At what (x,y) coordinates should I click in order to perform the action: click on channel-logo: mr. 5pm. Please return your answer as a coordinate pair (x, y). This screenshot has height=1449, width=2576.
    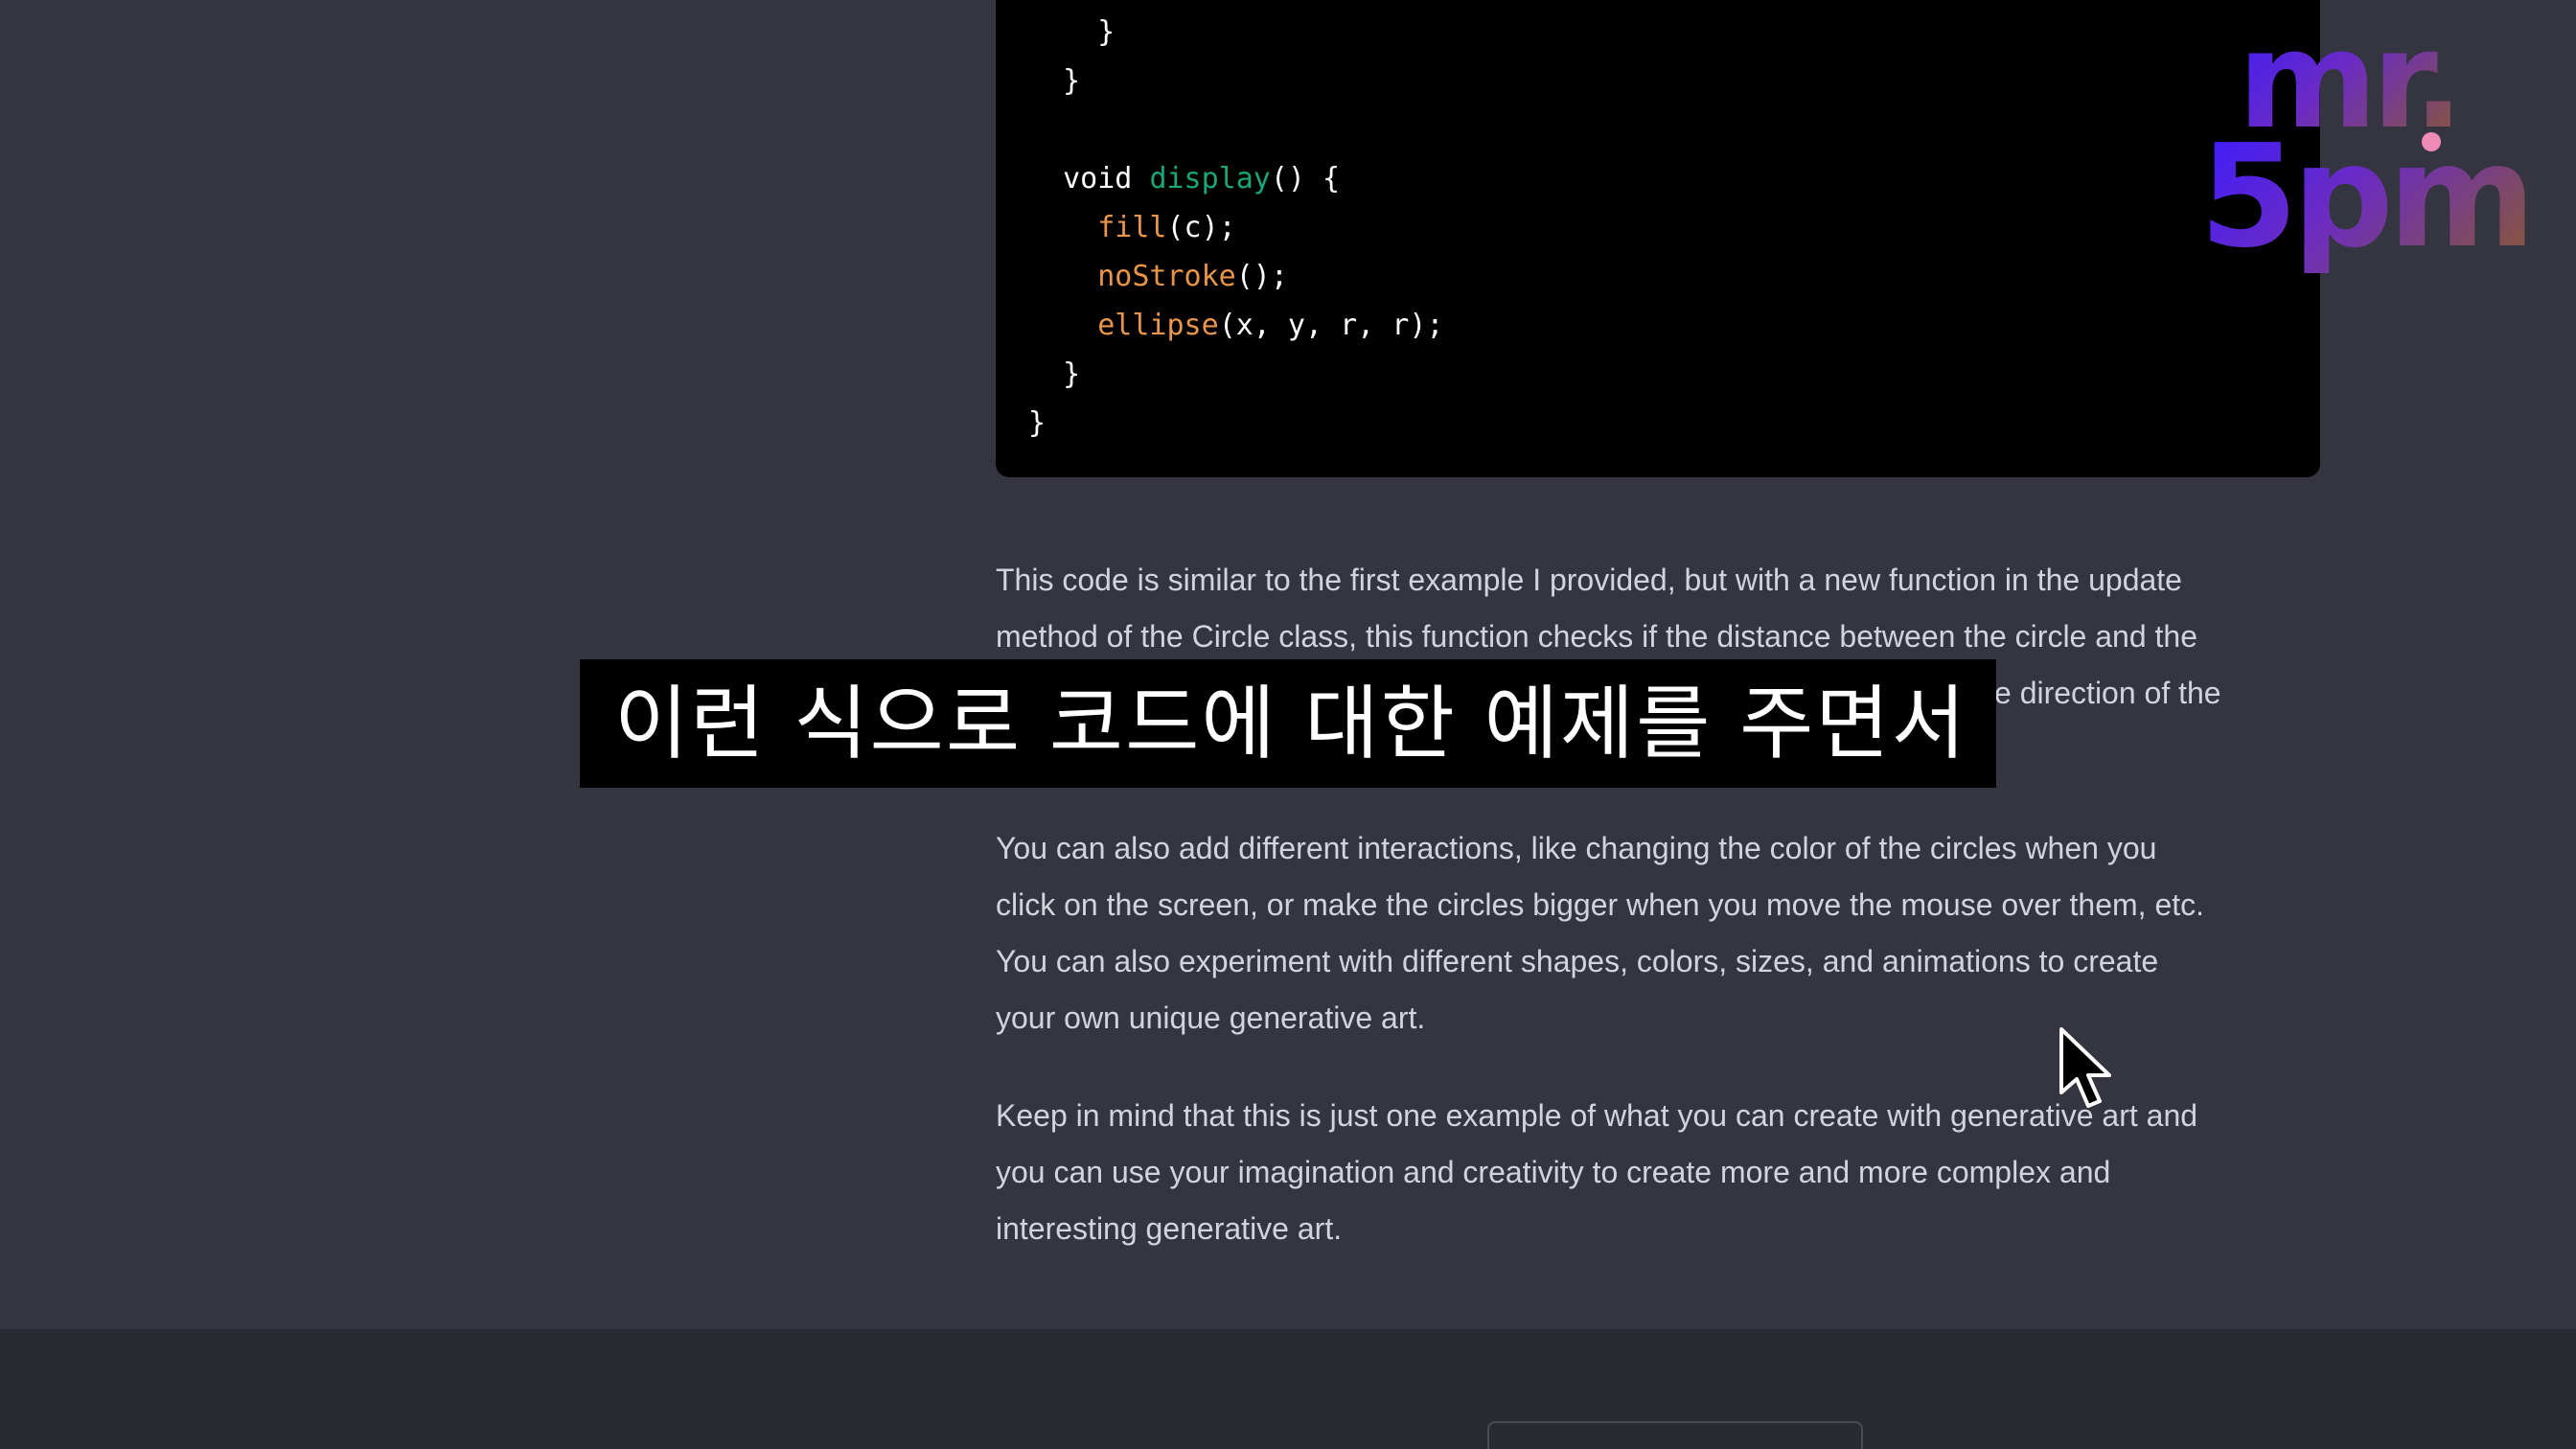
    Looking at the image, I should click on (2367, 149).